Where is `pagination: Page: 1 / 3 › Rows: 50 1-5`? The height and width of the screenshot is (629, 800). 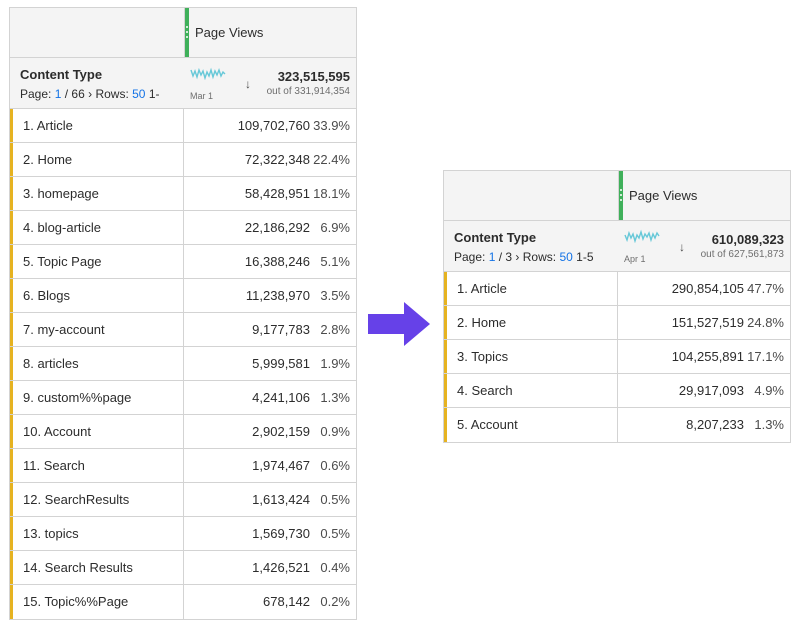
pagination: Page: 1 / 3 › Rows: 50 1-5 is located at coordinates (524, 257).